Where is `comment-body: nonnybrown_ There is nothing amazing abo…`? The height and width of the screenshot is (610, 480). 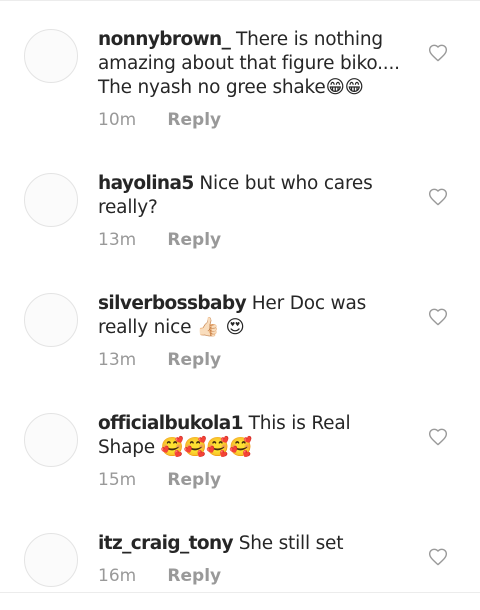 comment-body: nonnybrown_ There is nothing amazing abo… is located at coordinates (252, 64).